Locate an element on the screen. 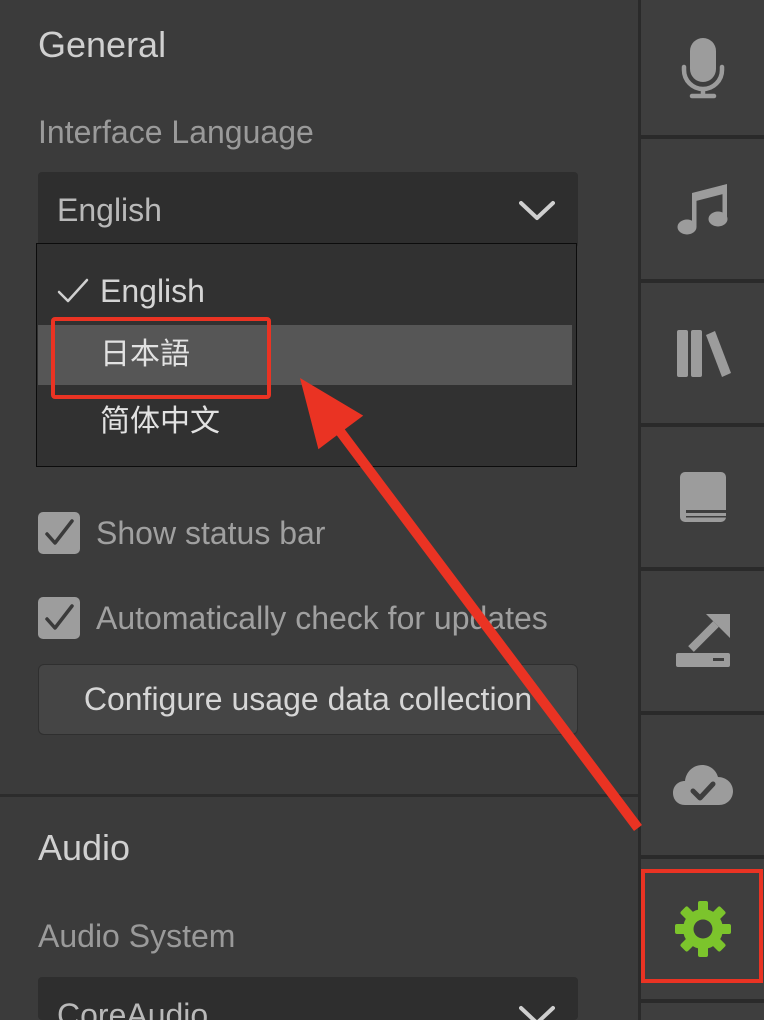 The image size is (764, 1020). sidebar-tab-partial is located at coordinates (702, 1011).